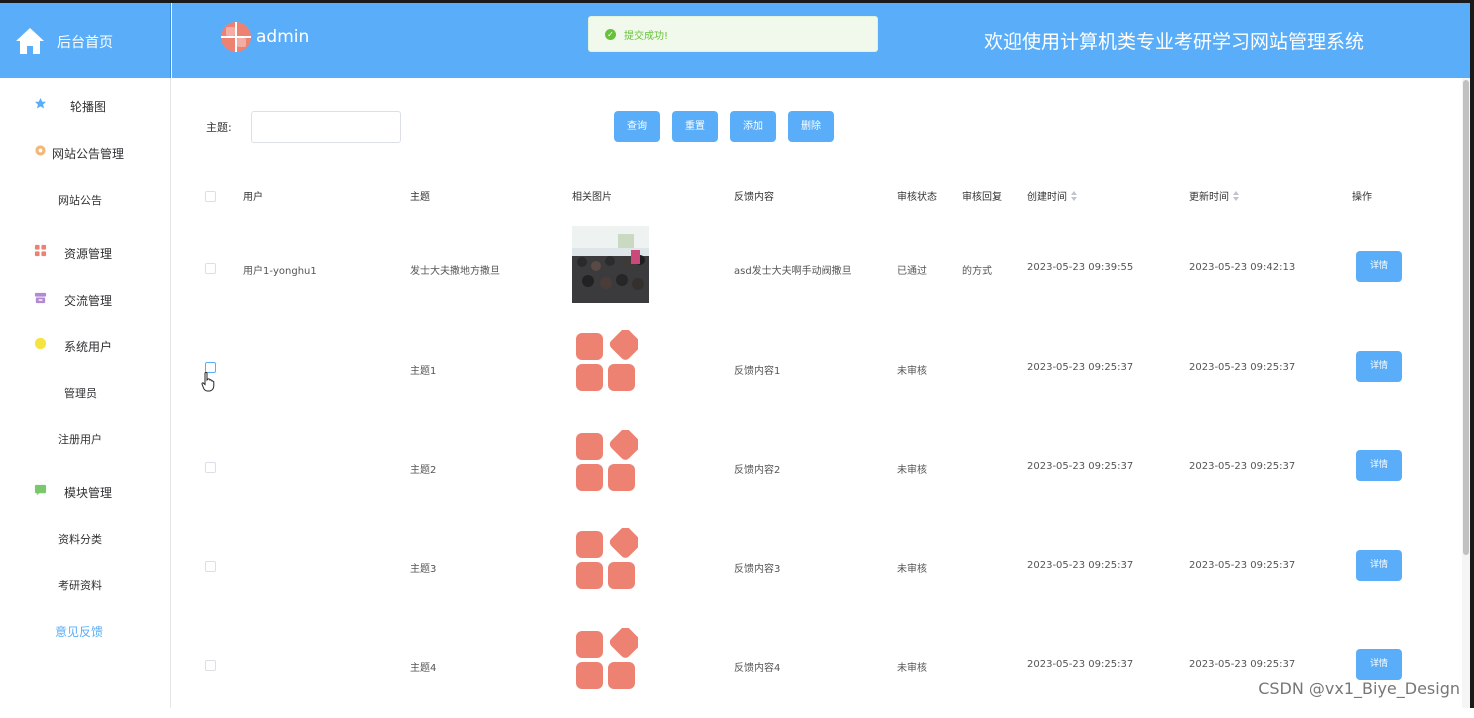 The height and width of the screenshot is (718, 1474). What do you see at coordinates (753, 126) in the screenshot?
I see `add-button: 添加` at bounding box center [753, 126].